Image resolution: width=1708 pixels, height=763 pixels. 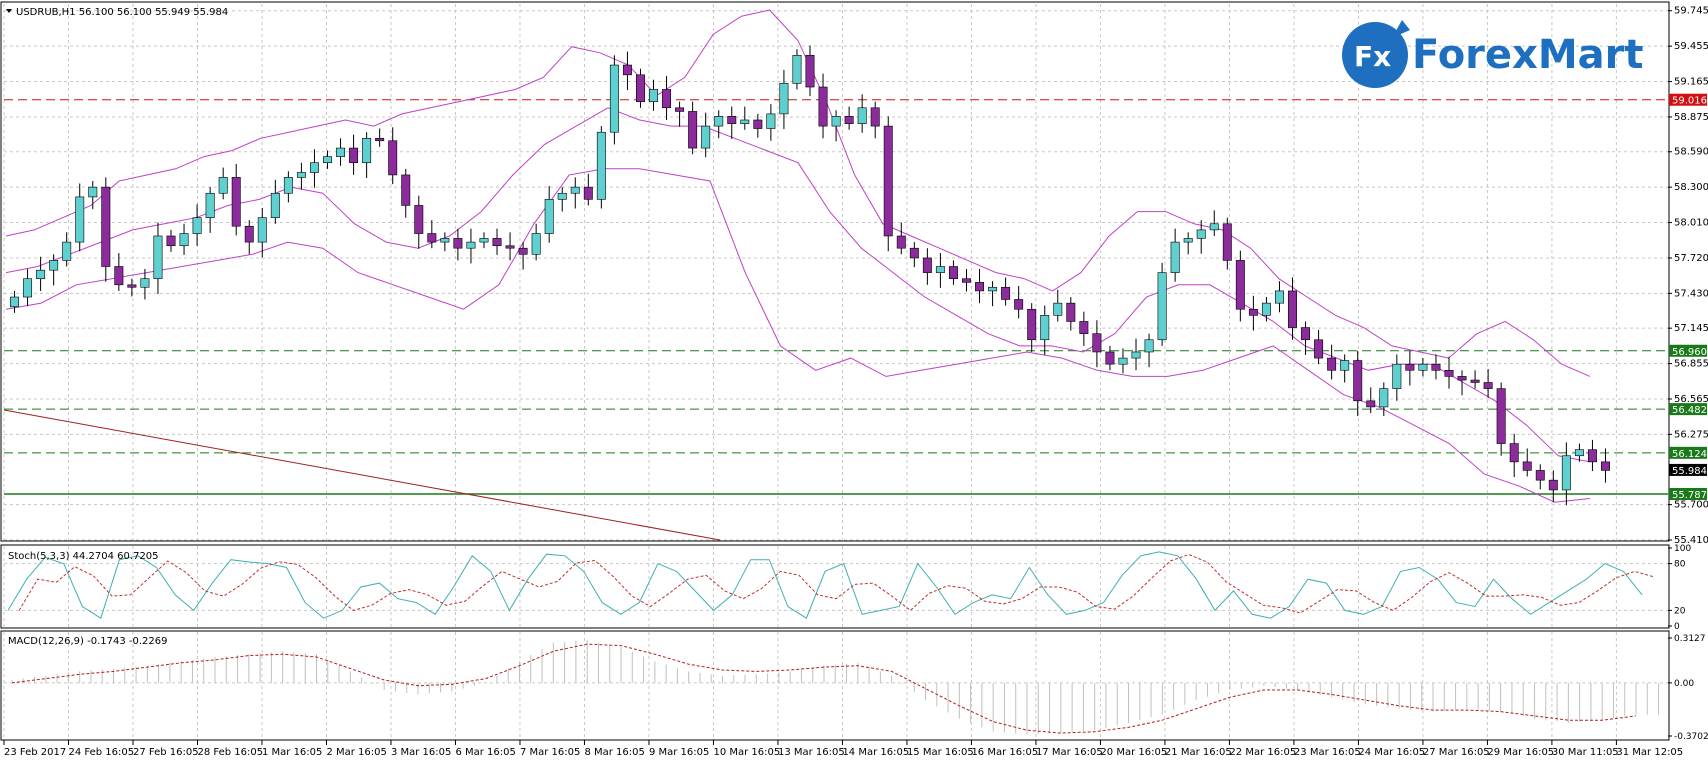 I want to click on price-tick-label: 57.720, so click(x=1691, y=258).